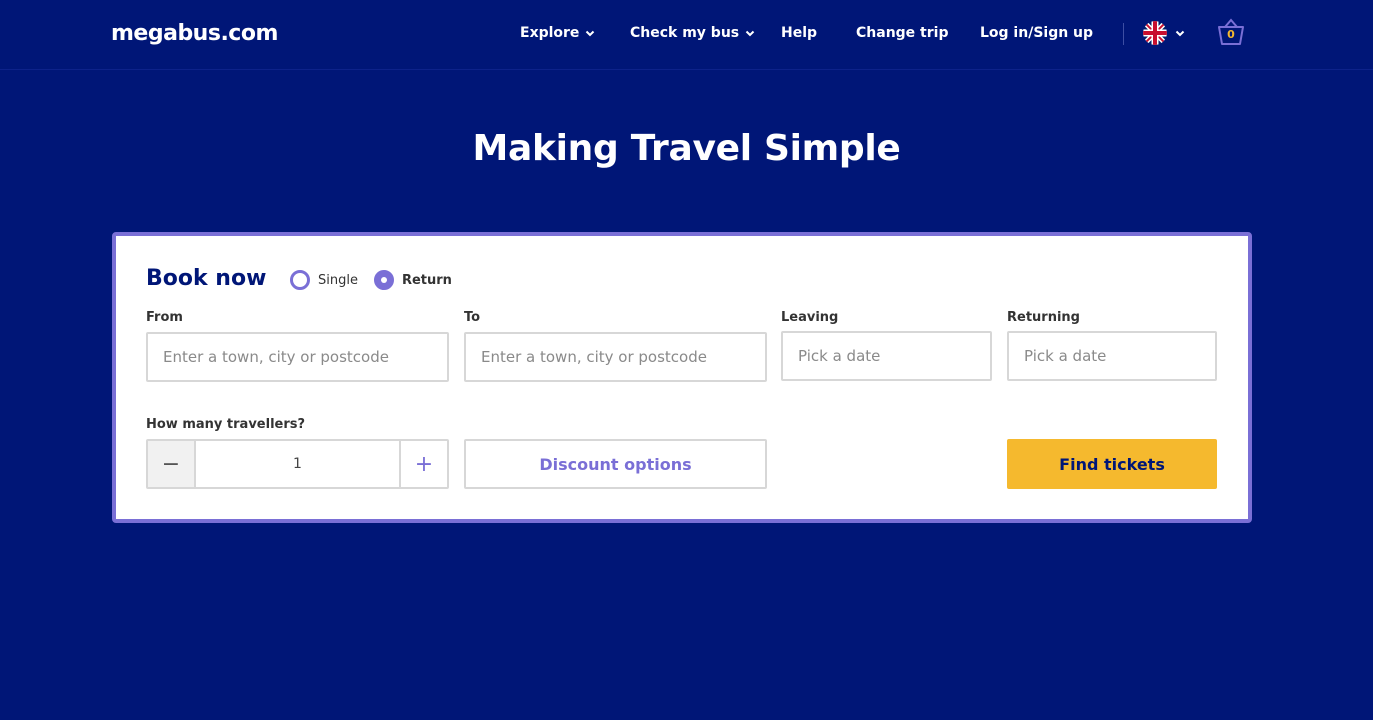 This screenshot has height=720, width=1373. I want to click on nav-check-my-bus-label: Check my bus, so click(685, 33).